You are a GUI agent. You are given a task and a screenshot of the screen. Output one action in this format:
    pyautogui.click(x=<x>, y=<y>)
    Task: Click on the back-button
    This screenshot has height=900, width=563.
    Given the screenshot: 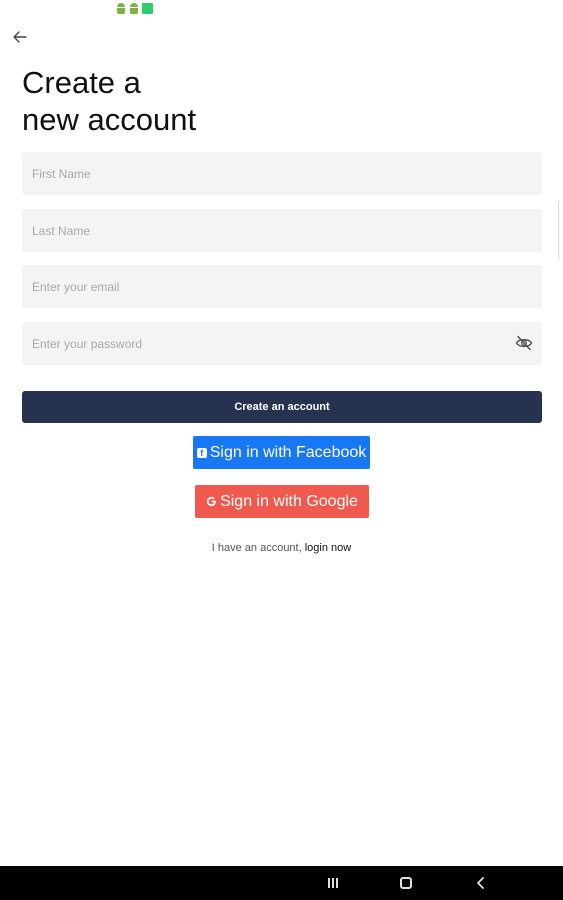 What is the action you would take?
    pyautogui.click(x=20, y=37)
    